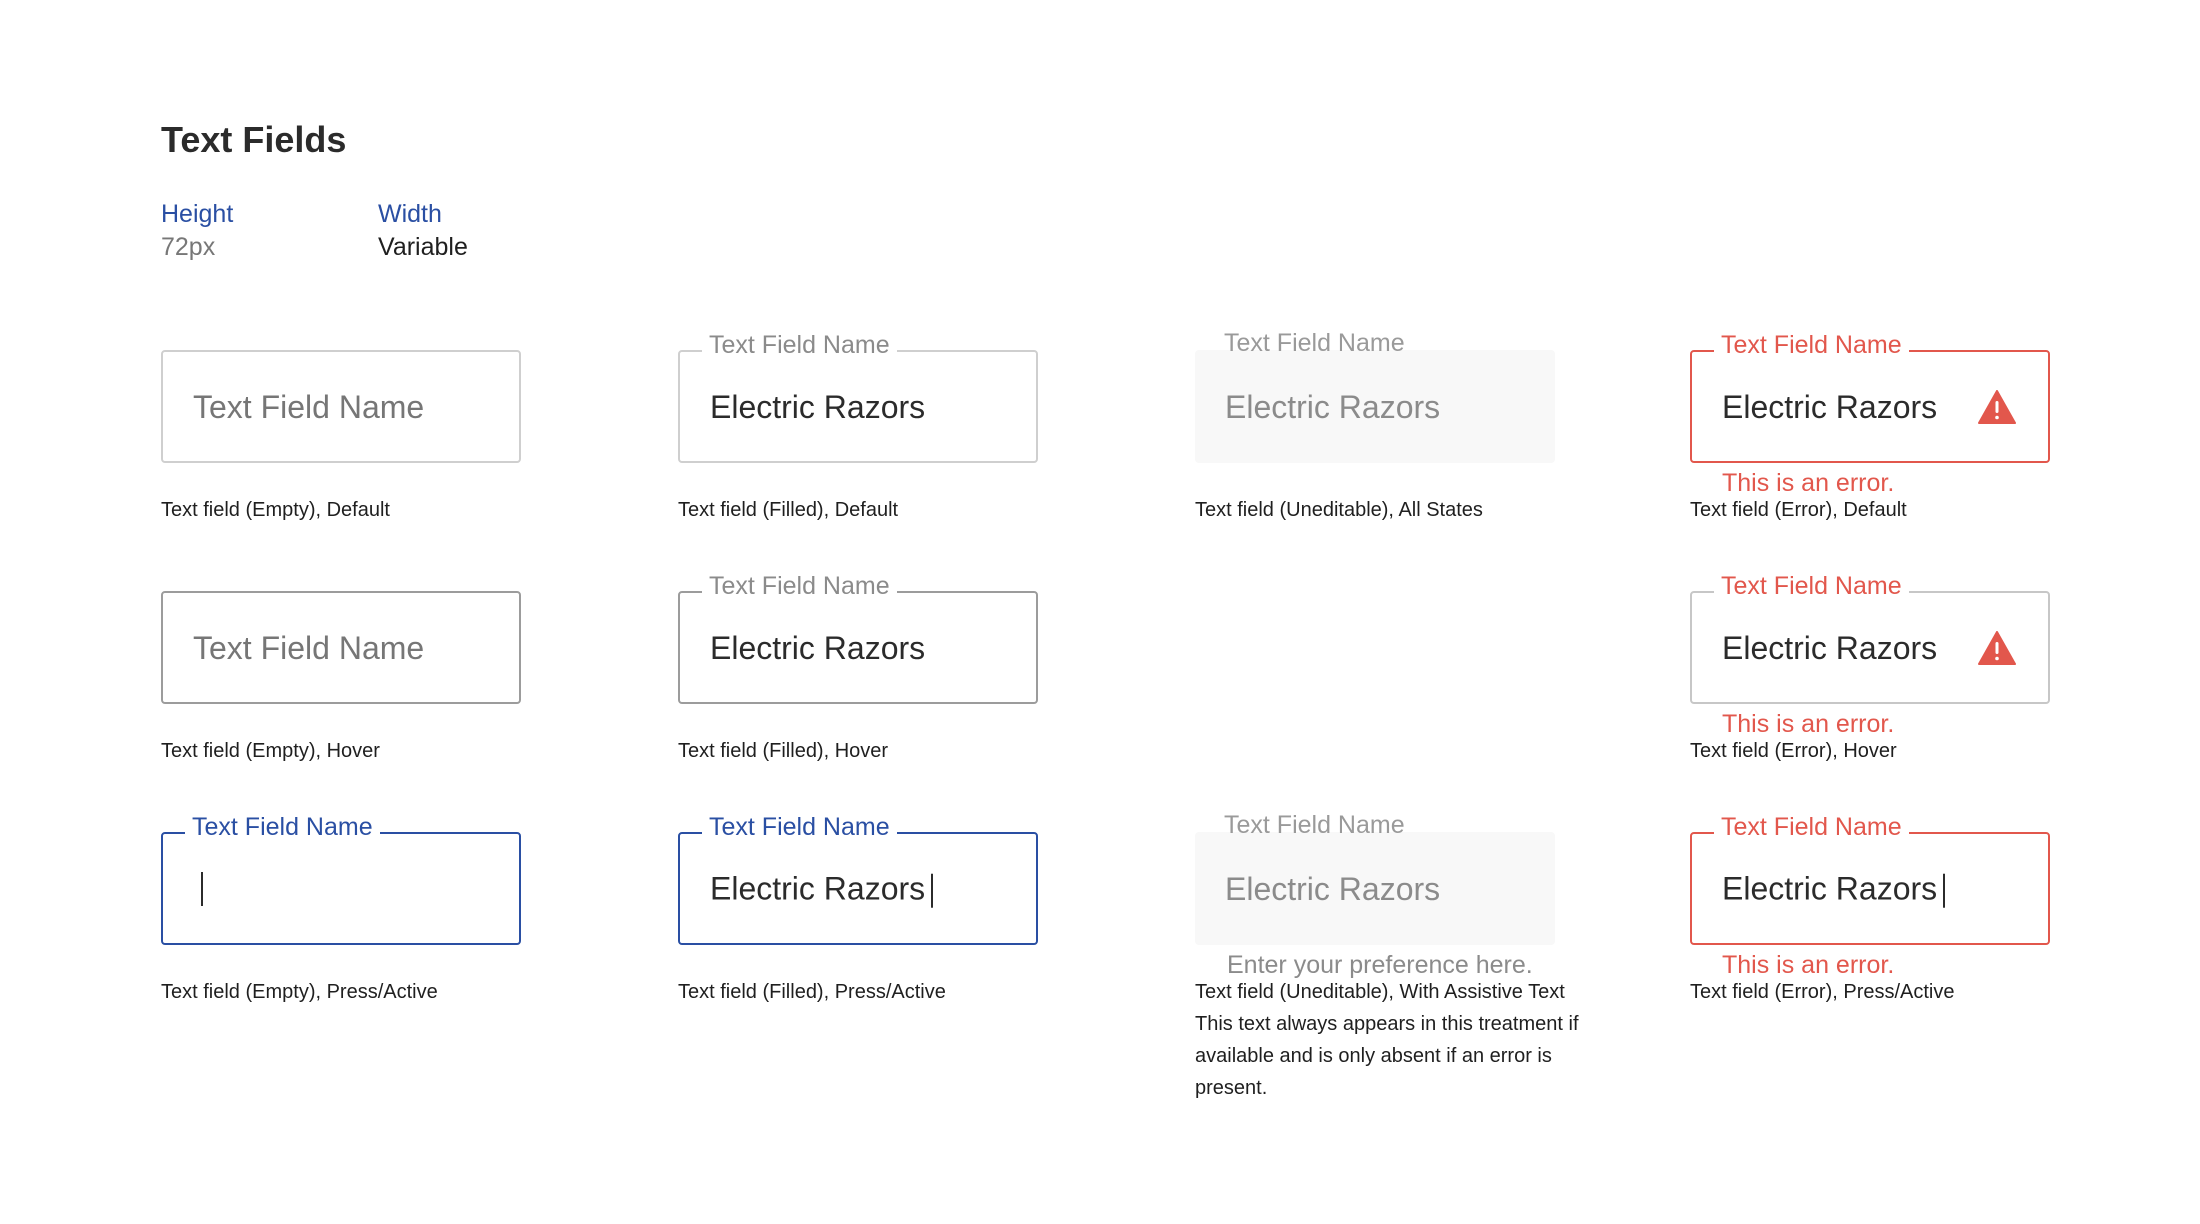  I want to click on text-field-filled-hover: Text Field Name Electric Razors, so click(858, 637).